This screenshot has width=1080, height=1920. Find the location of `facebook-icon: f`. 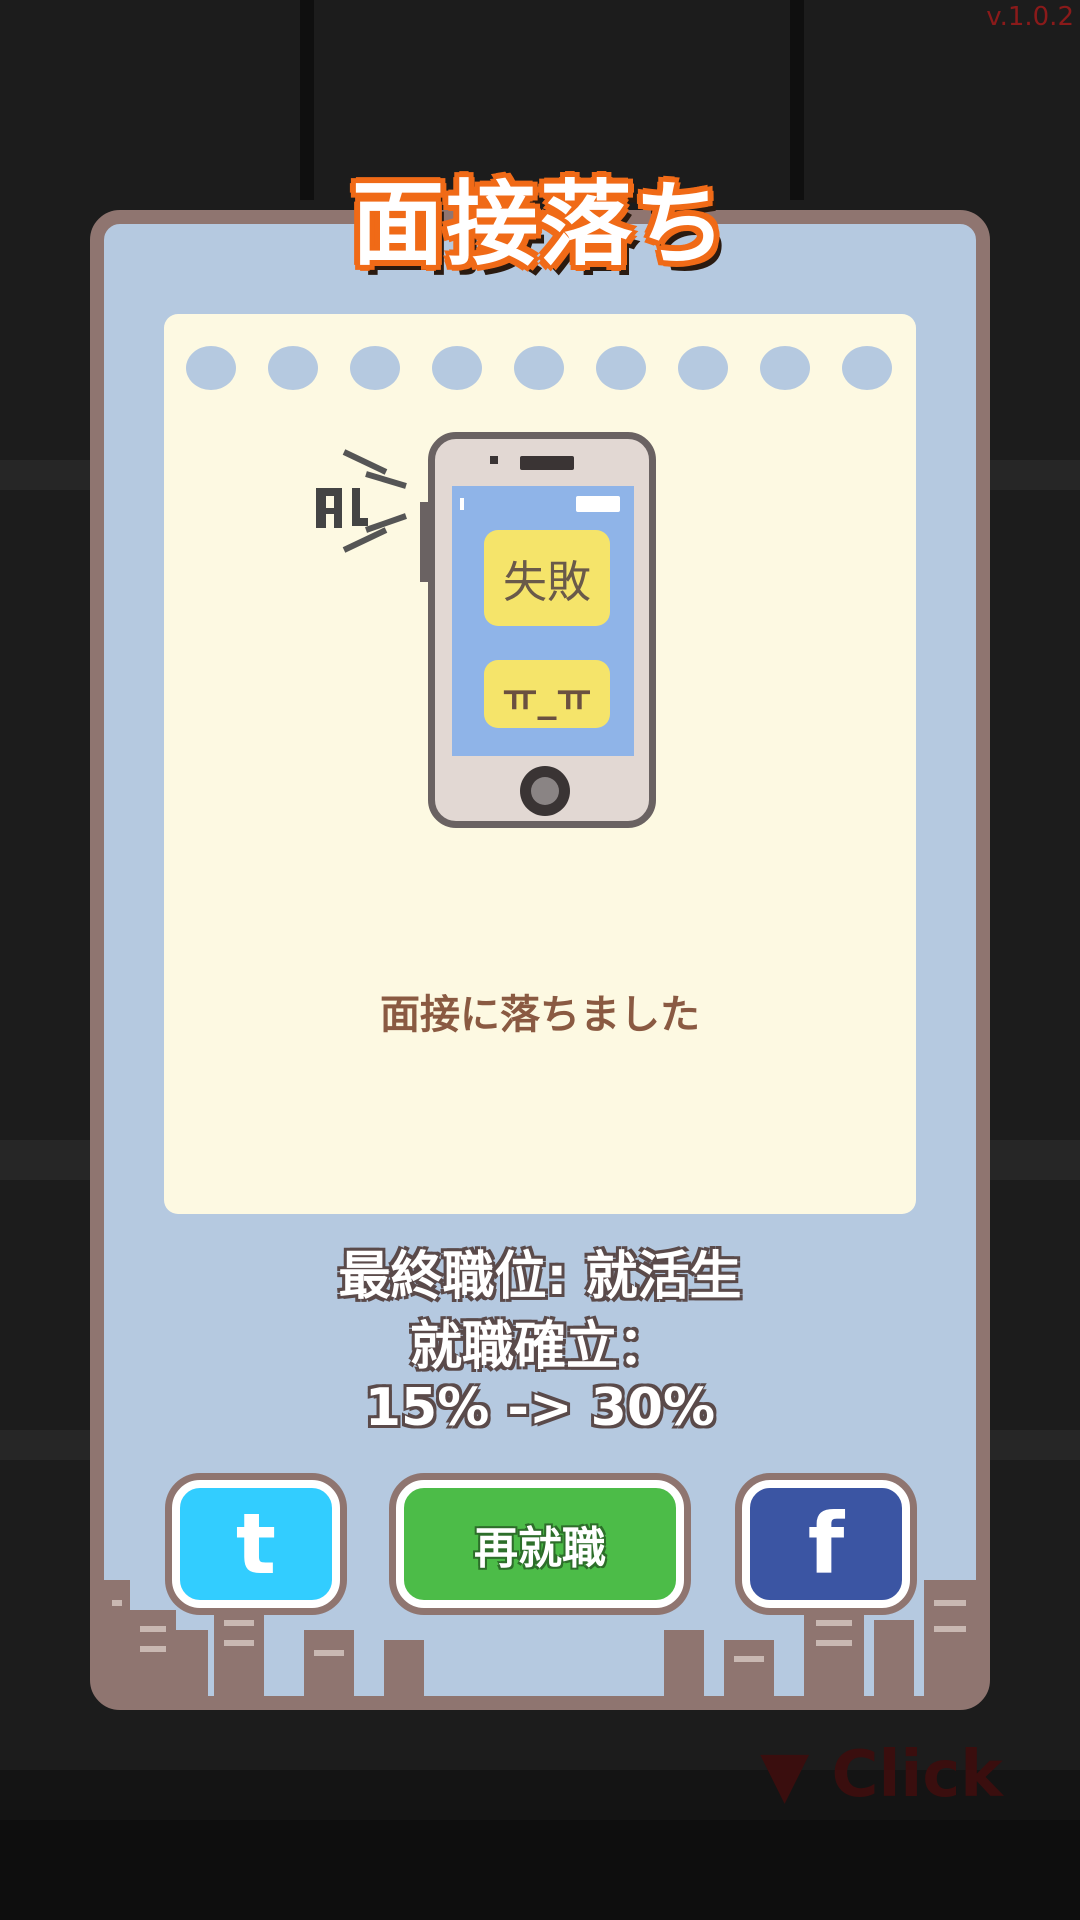

facebook-icon: f is located at coordinates (826, 1544).